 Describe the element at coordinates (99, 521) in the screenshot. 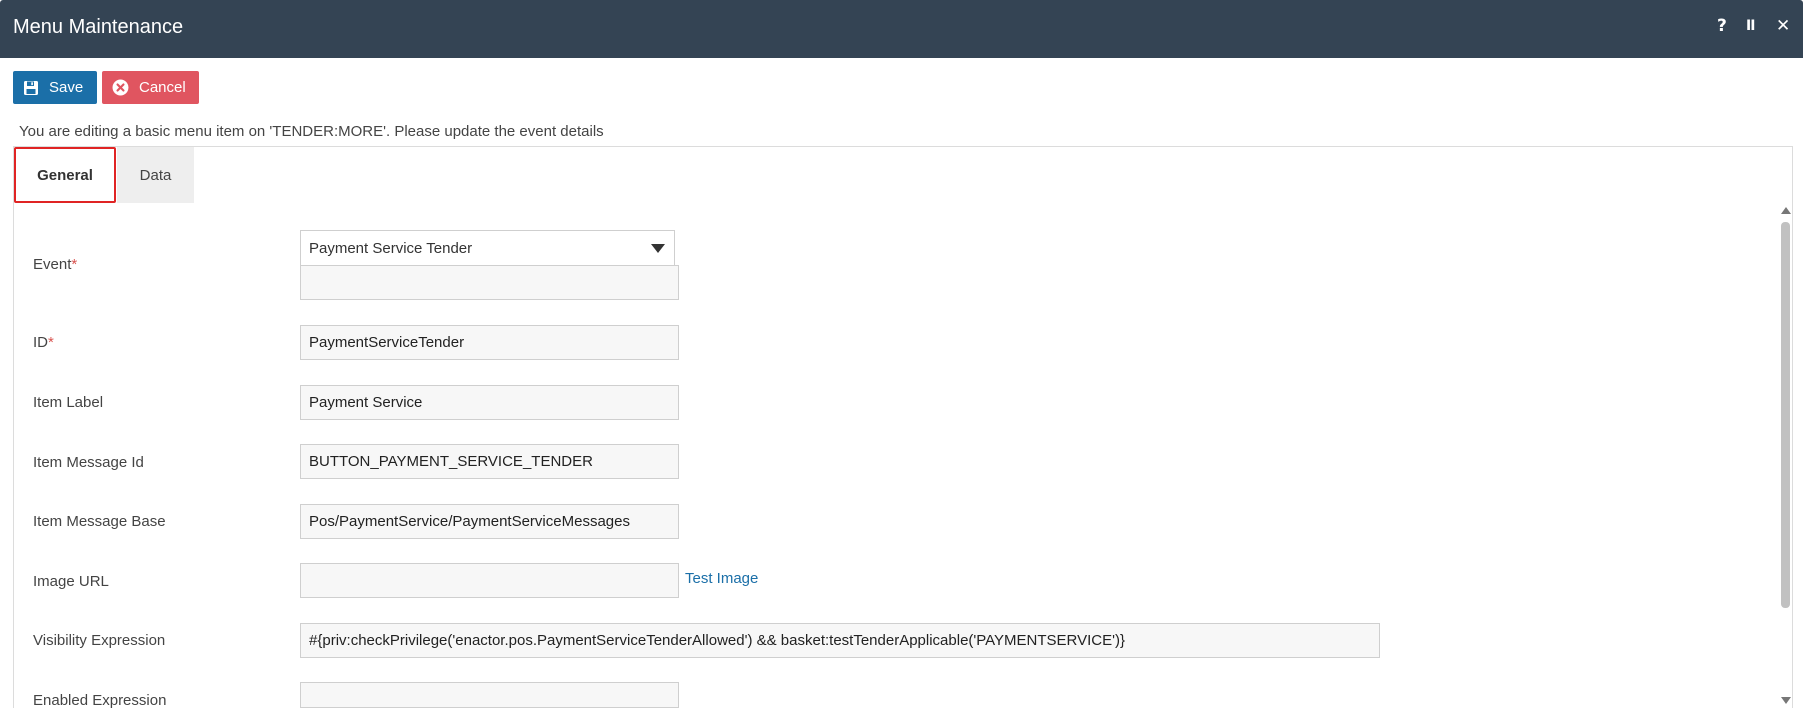

I see `item-message-base-label: Item Message Base` at that location.